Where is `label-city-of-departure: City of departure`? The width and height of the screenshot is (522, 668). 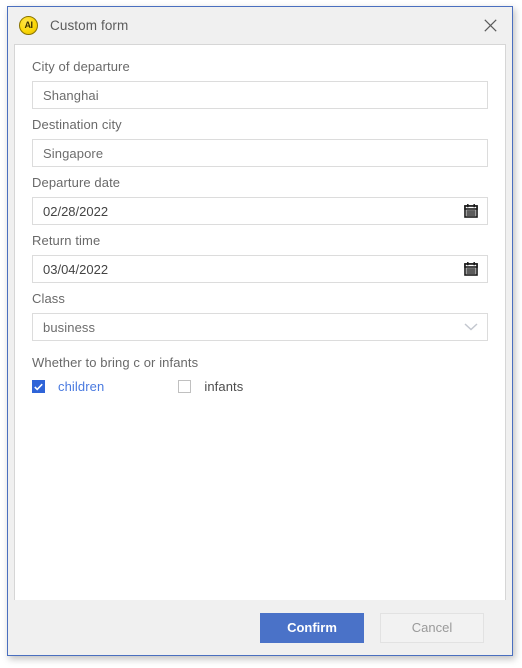 label-city-of-departure: City of departure is located at coordinates (81, 66).